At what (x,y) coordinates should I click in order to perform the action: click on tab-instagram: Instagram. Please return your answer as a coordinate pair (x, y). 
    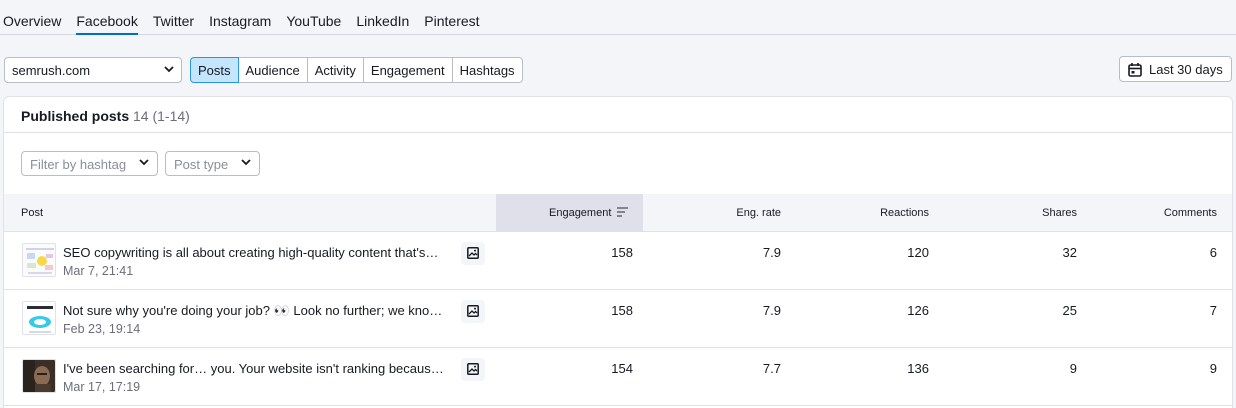
    Looking at the image, I should click on (240, 17).